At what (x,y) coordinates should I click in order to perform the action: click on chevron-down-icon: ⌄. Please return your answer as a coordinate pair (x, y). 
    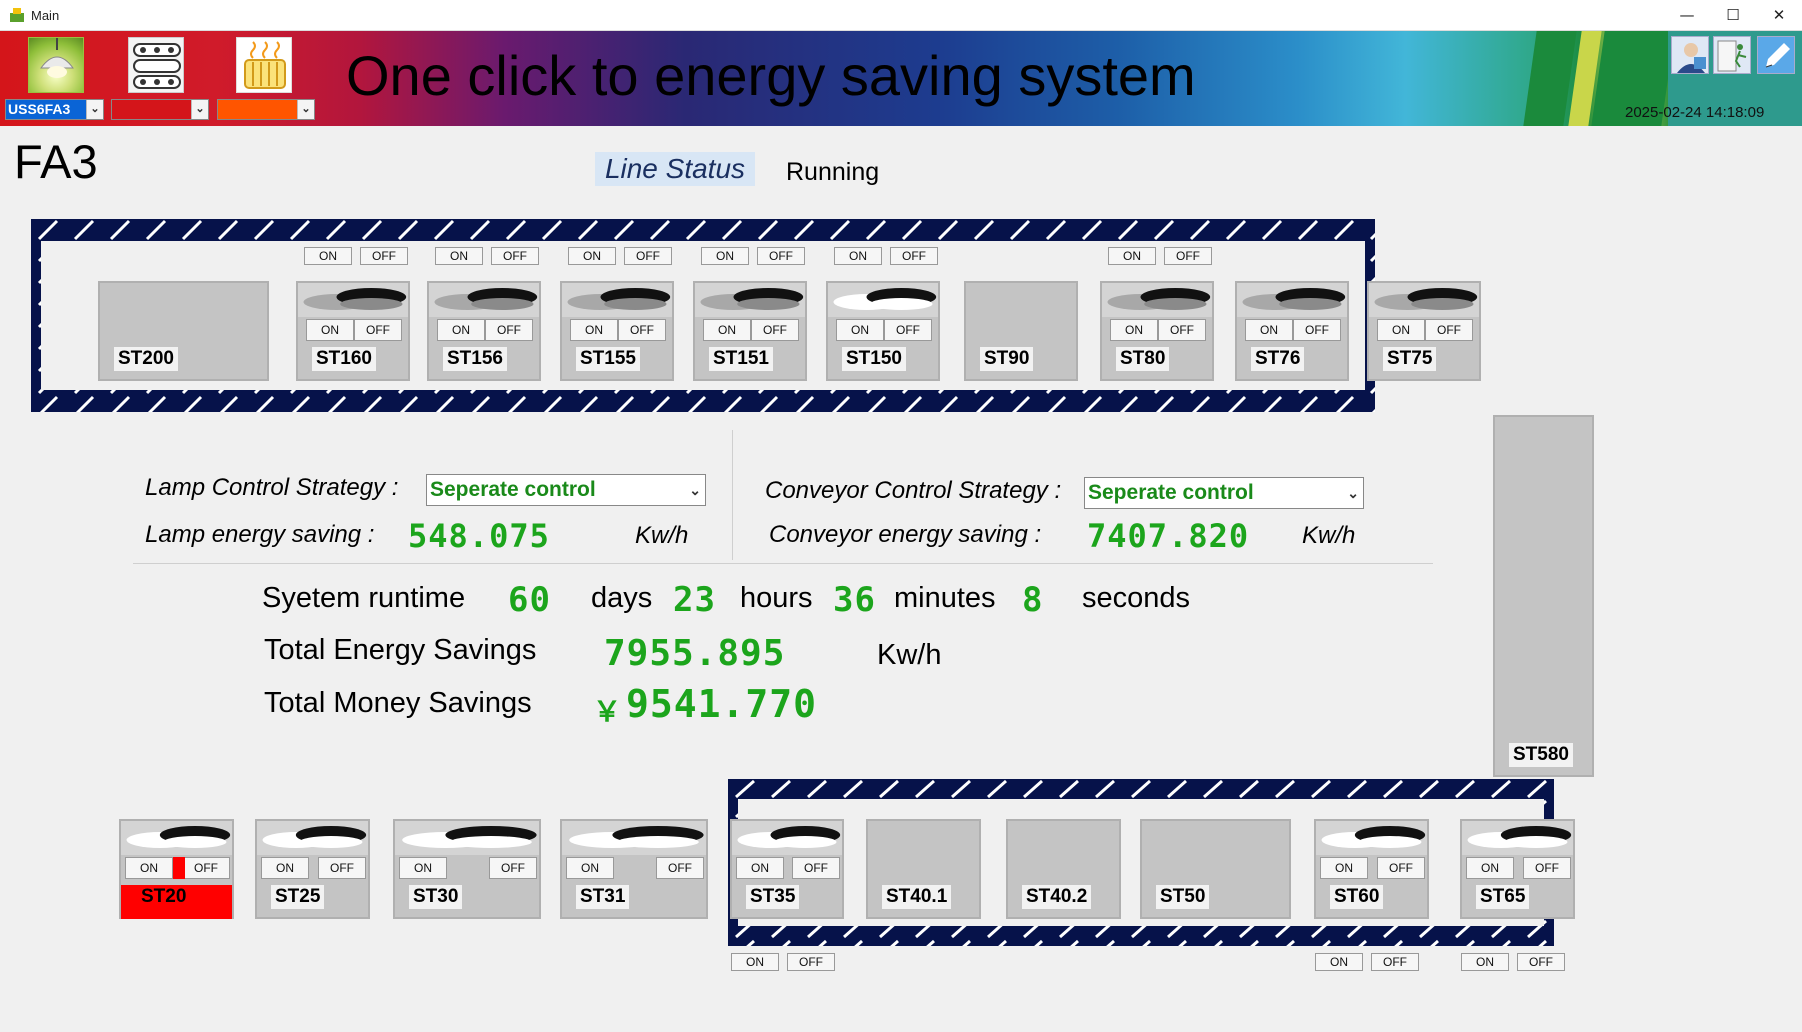
    Looking at the image, I should click on (305, 109).